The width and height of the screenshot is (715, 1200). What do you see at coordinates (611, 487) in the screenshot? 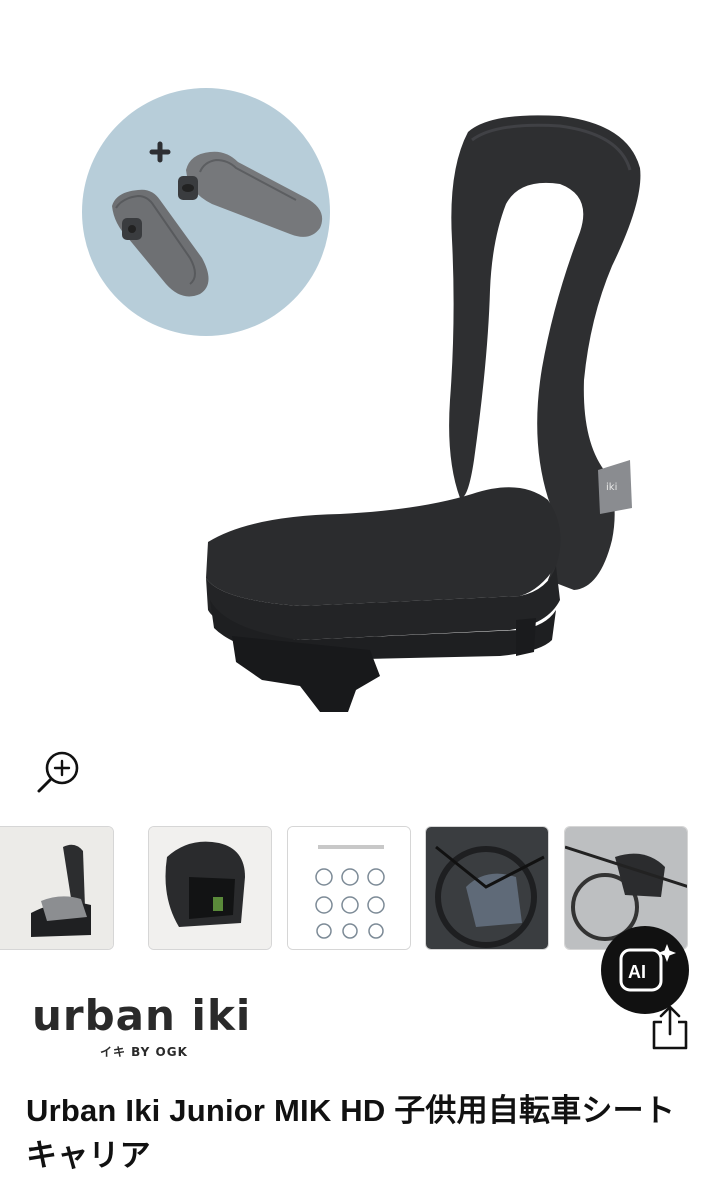
I see `svg-text: iki` at bounding box center [611, 487].